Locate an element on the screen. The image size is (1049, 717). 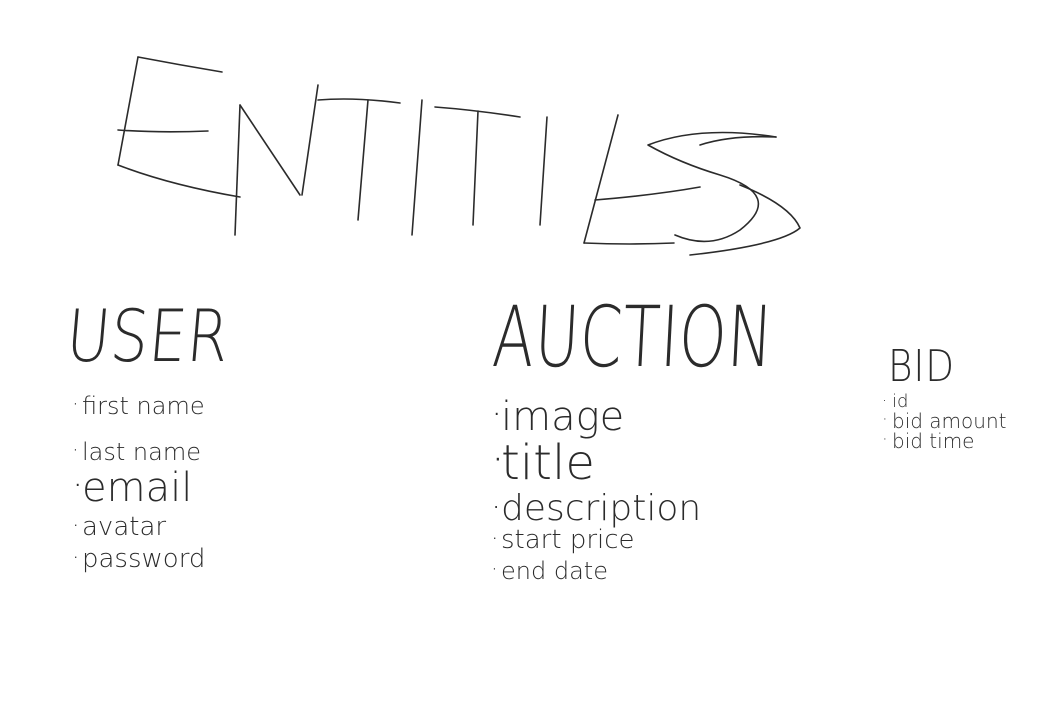
entity-bid-name: BID is located at coordinates (921, 366).